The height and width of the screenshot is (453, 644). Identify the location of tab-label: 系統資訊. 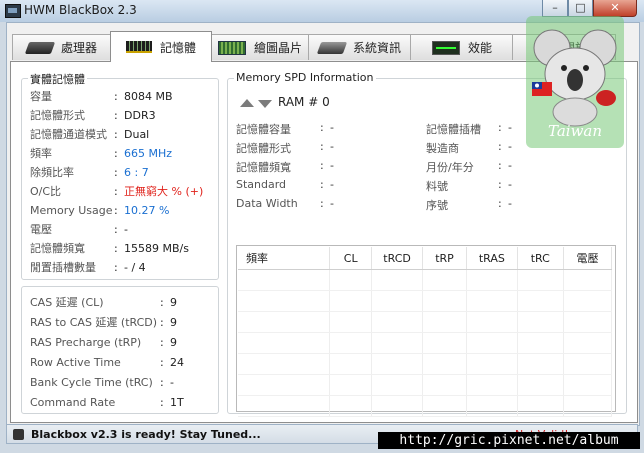
(376, 48).